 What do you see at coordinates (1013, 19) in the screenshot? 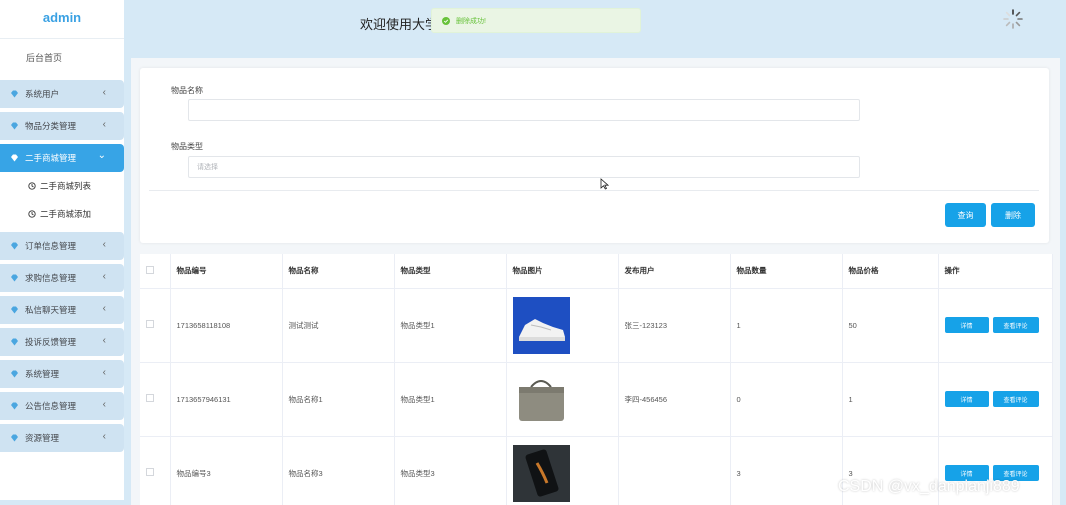
I see `loading-spinner-icon` at bounding box center [1013, 19].